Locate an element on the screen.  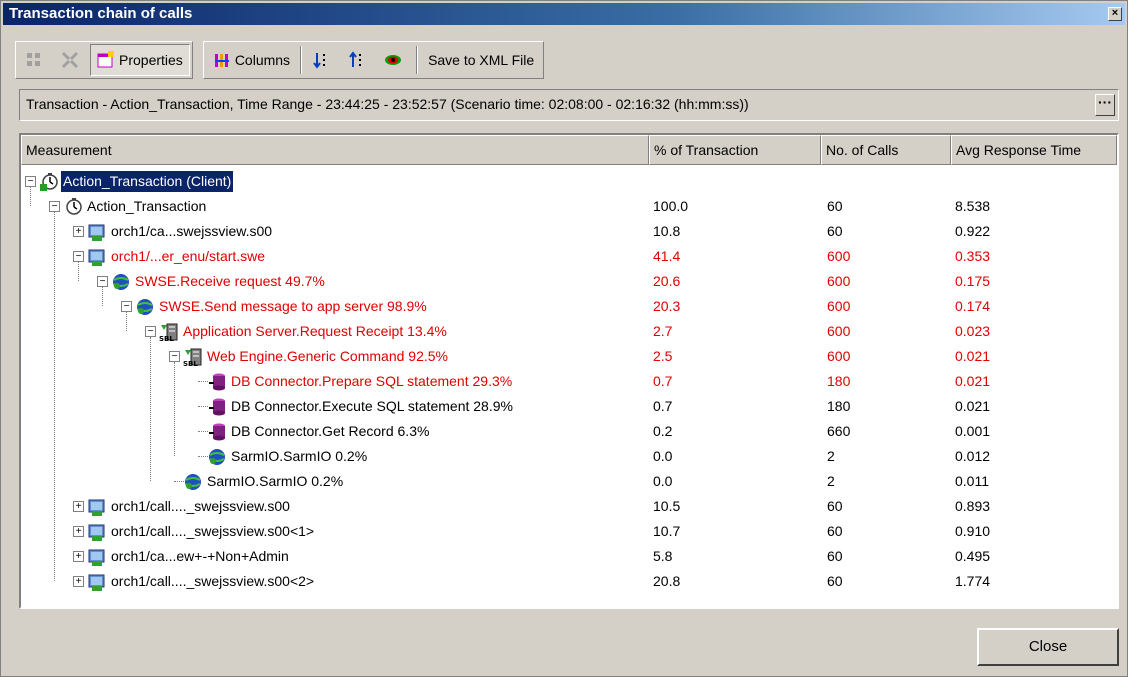
table-row: − Action_Transaction 100.0 60 8.538 is located at coordinates (569, 206).